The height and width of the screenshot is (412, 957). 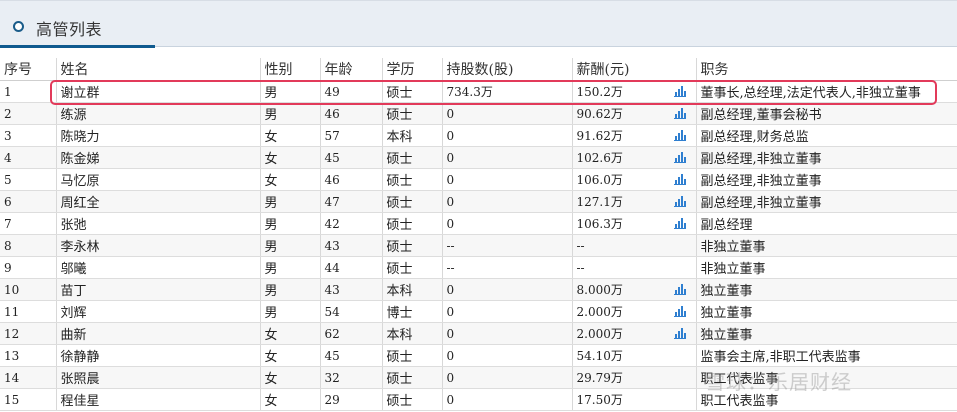 I want to click on table-row: 4 陈金娣女 45 硕士 0 102.6万 副总经理,非独立董事, so click(x=478, y=157).